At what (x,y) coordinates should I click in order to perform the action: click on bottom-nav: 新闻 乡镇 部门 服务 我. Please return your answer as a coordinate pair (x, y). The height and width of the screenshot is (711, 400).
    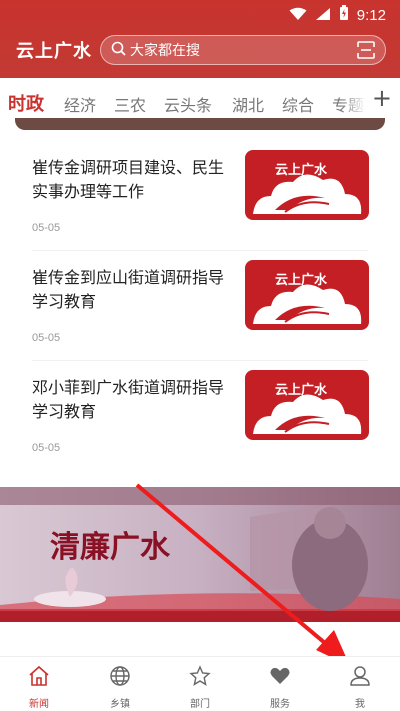
    Looking at the image, I should click on (200, 683).